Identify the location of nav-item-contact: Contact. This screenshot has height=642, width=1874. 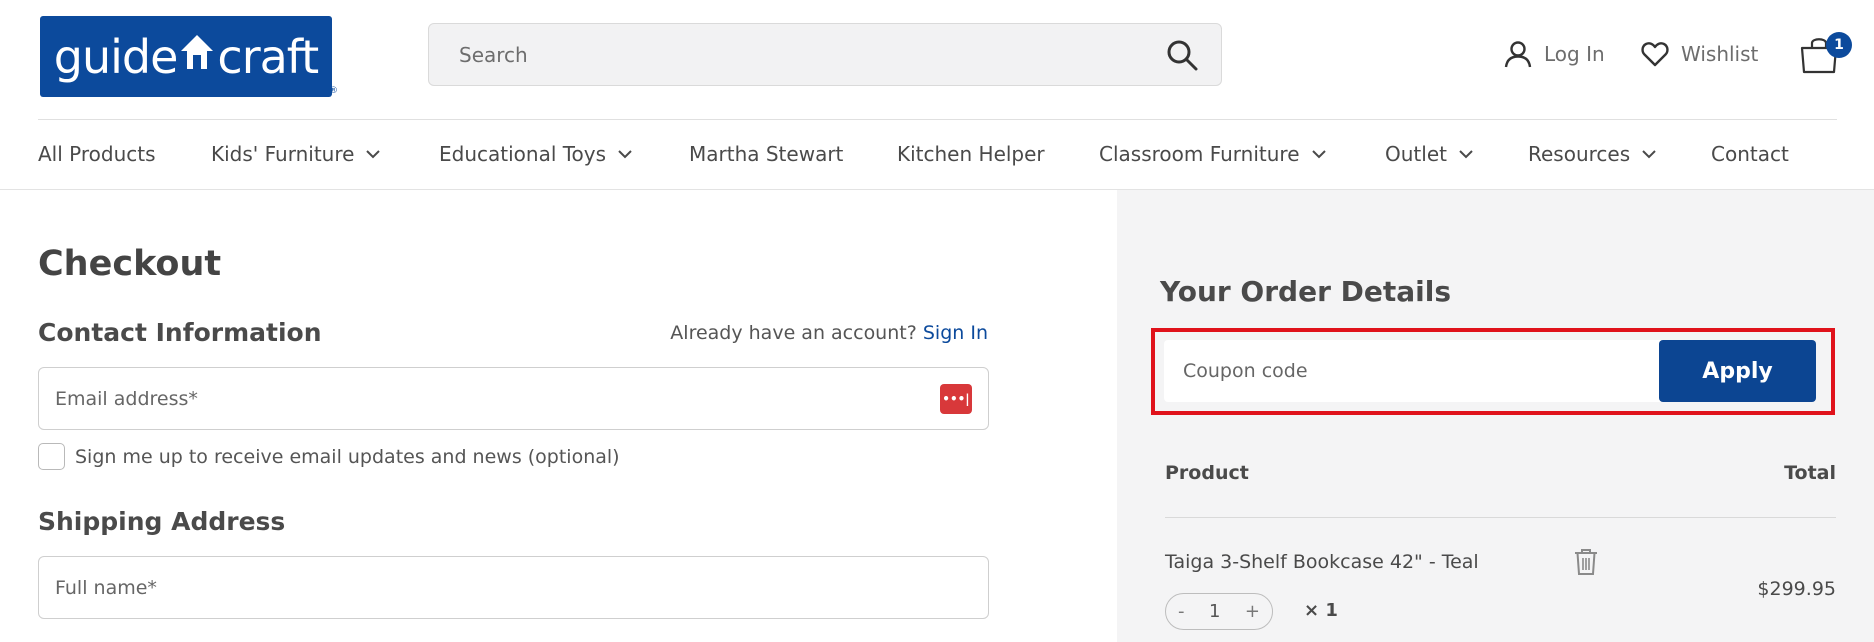
(1750, 154).